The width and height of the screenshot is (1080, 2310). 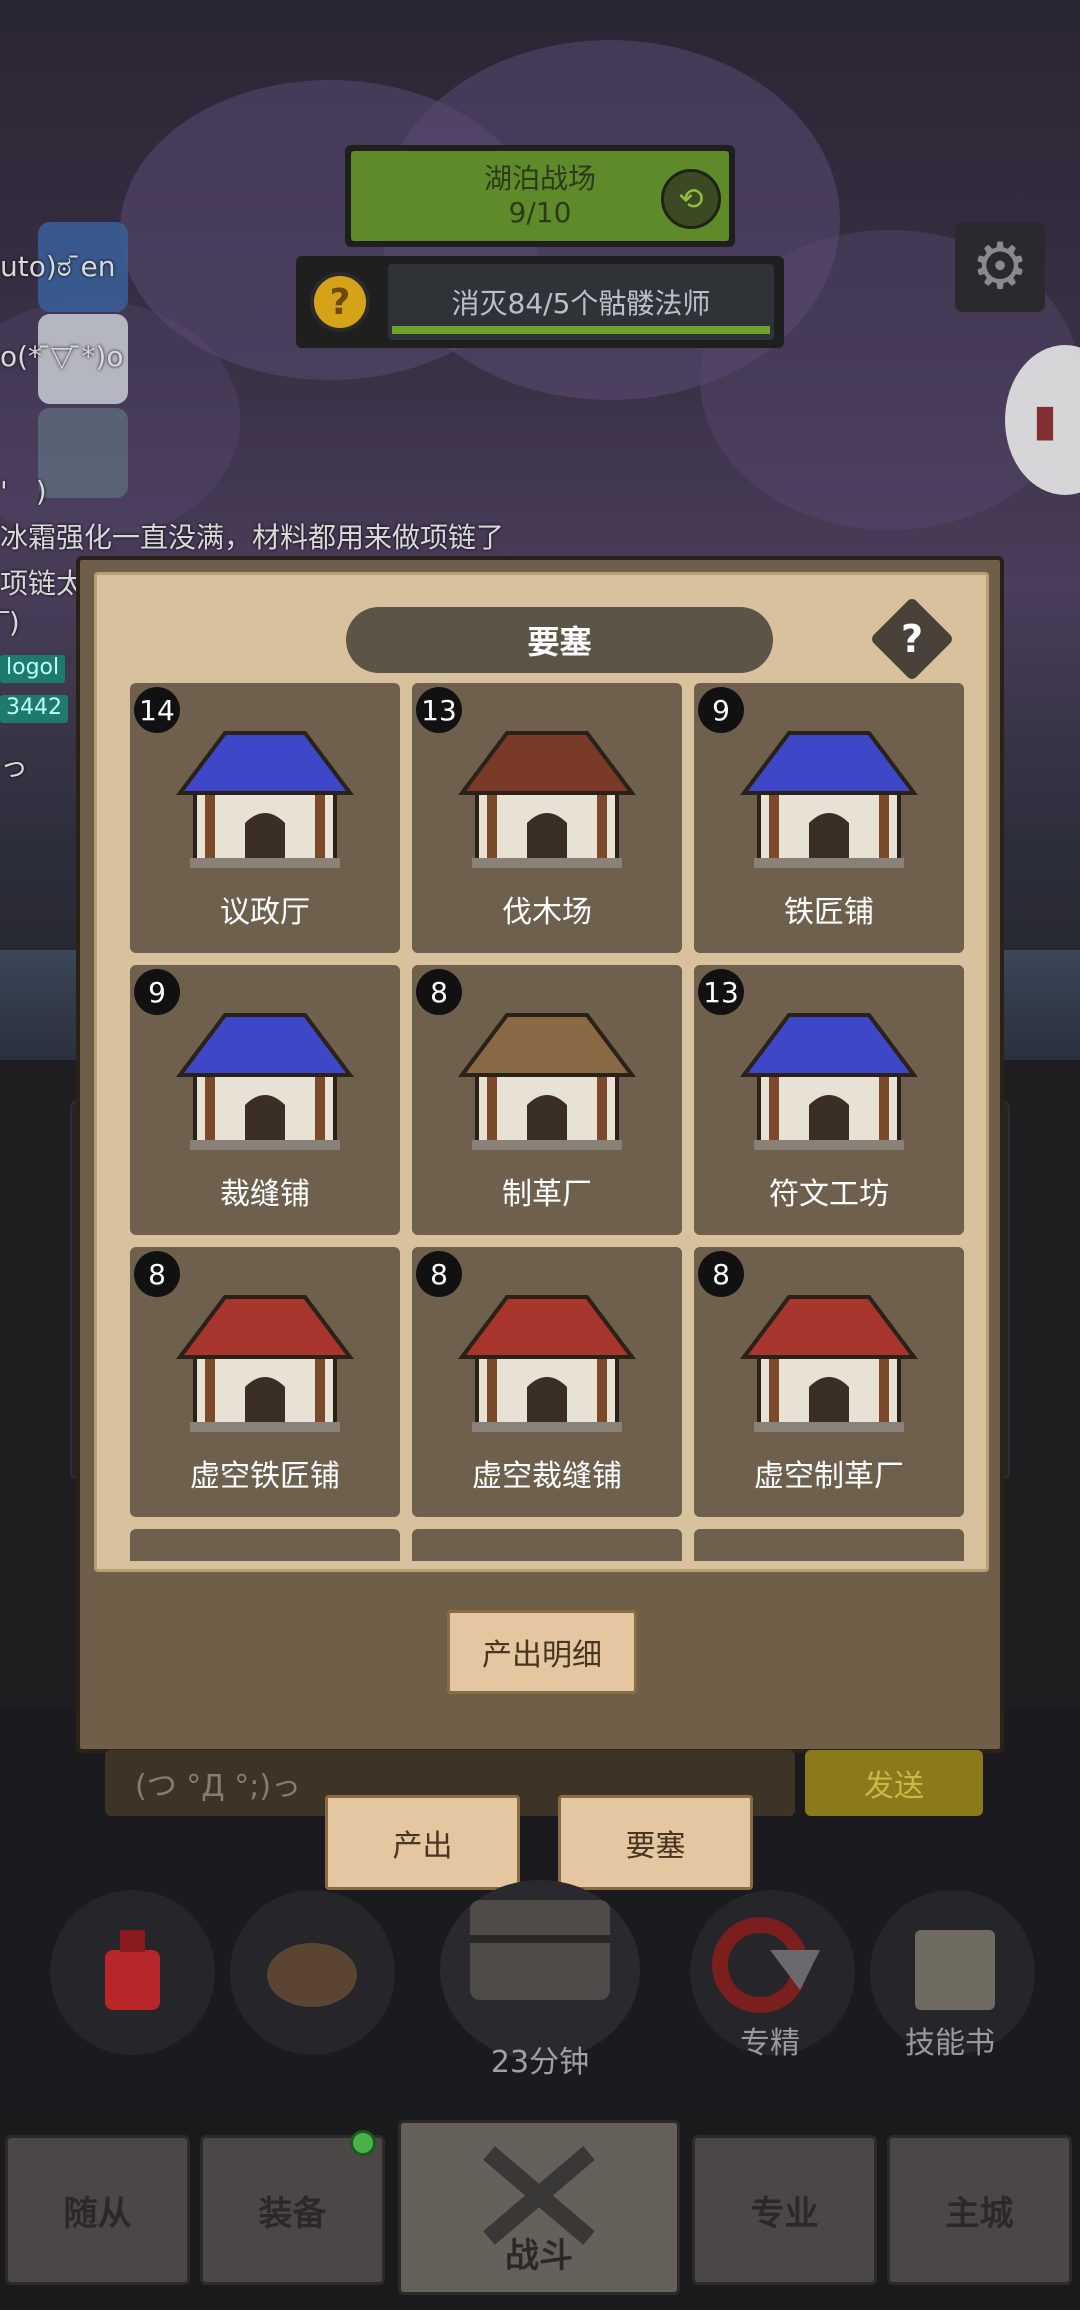 I want to click on chest-timer: 23分钟, so click(x=540, y=2062).